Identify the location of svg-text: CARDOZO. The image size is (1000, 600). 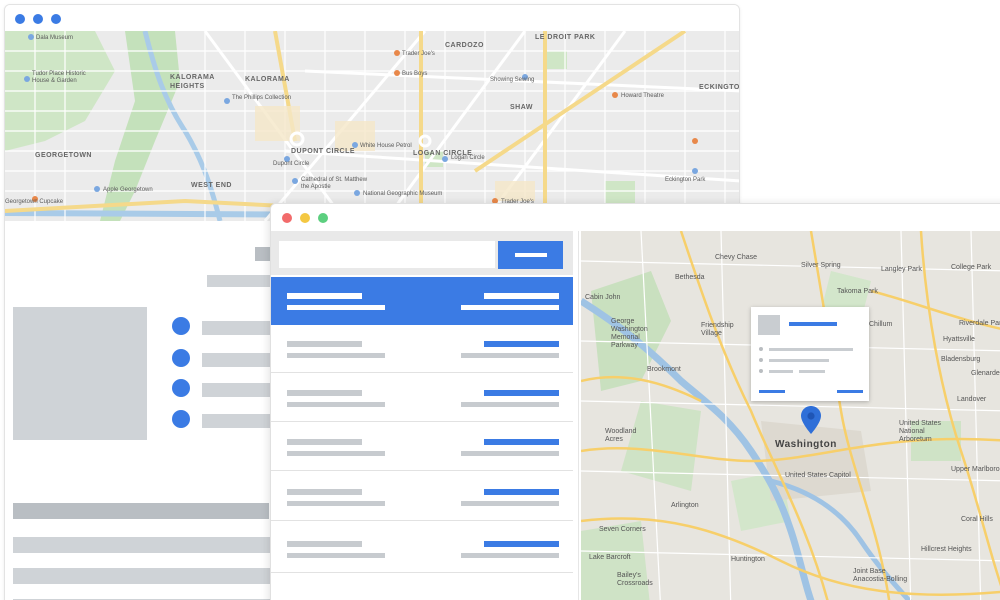
(464, 45).